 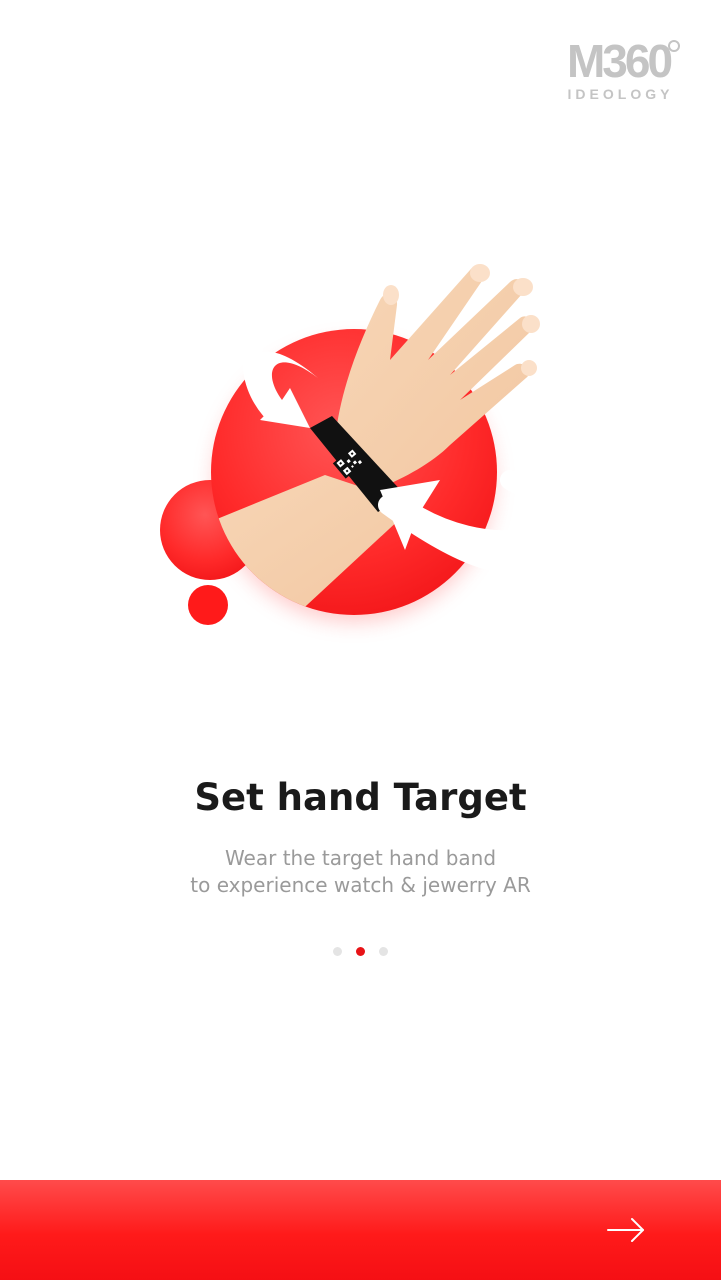 I want to click on next-button, so click(x=360, y=1230).